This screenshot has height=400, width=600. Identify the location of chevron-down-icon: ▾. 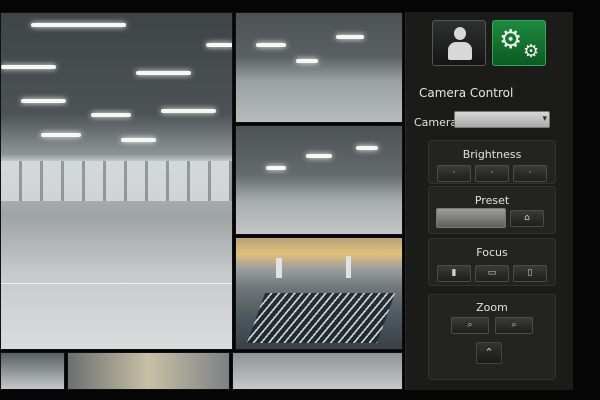
(544, 119).